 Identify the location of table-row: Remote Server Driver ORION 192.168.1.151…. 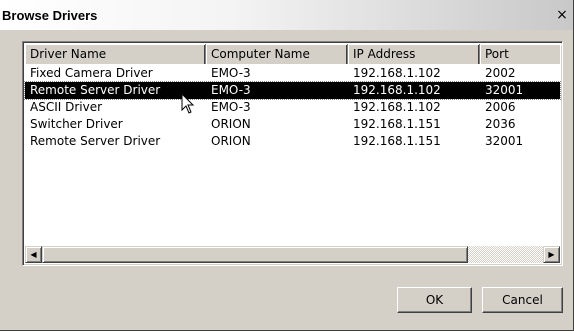
(292, 141).